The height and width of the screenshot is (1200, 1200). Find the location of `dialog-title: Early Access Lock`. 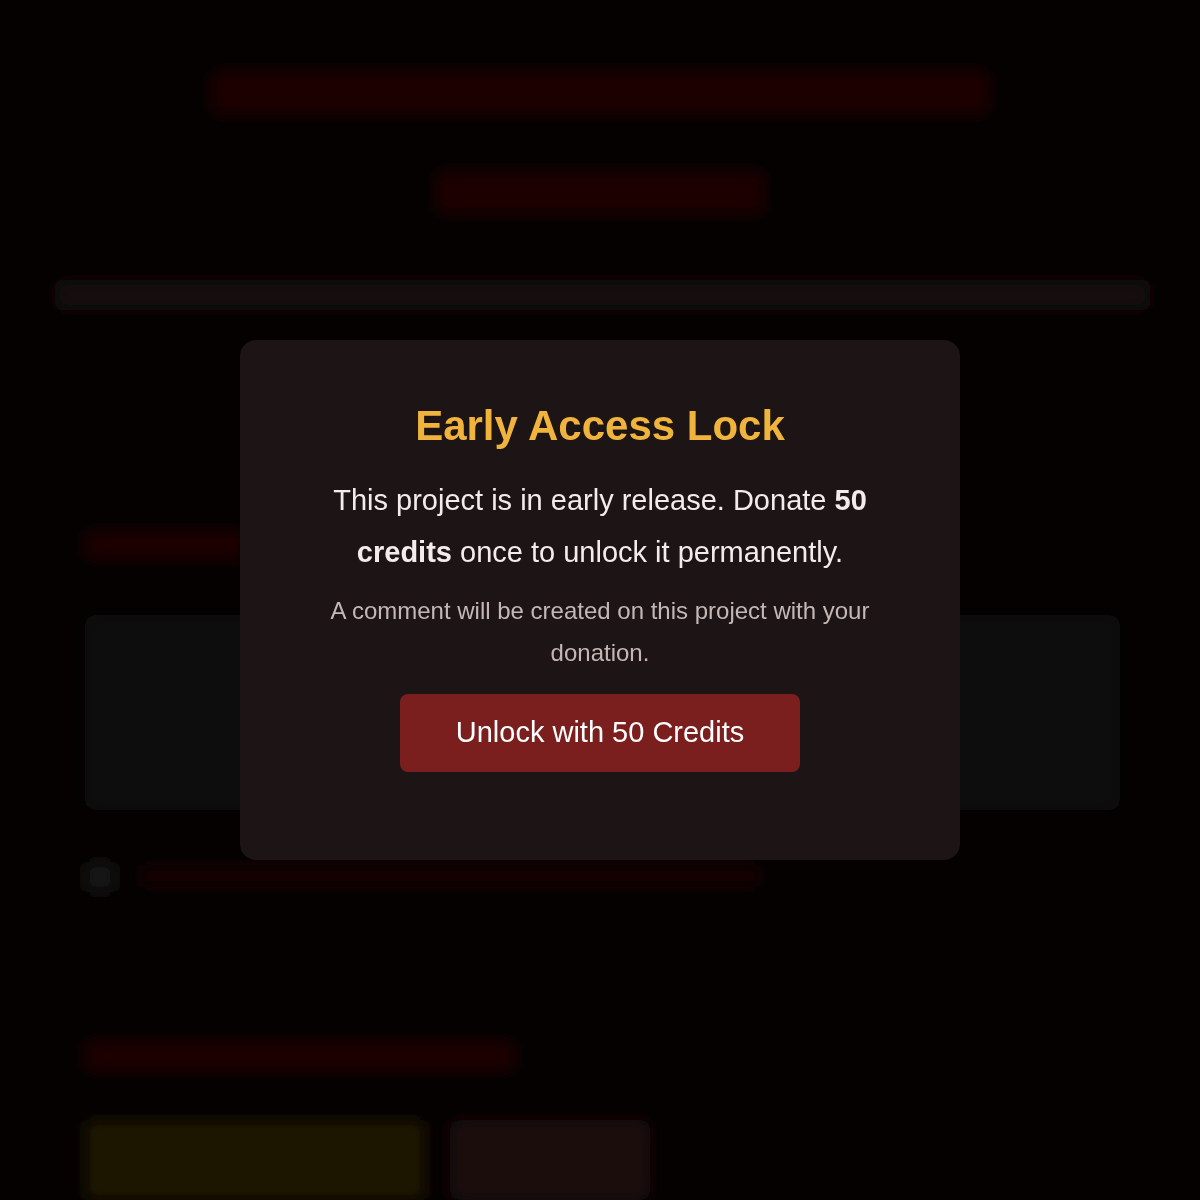

dialog-title: Early Access Lock is located at coordinates (600, 426).